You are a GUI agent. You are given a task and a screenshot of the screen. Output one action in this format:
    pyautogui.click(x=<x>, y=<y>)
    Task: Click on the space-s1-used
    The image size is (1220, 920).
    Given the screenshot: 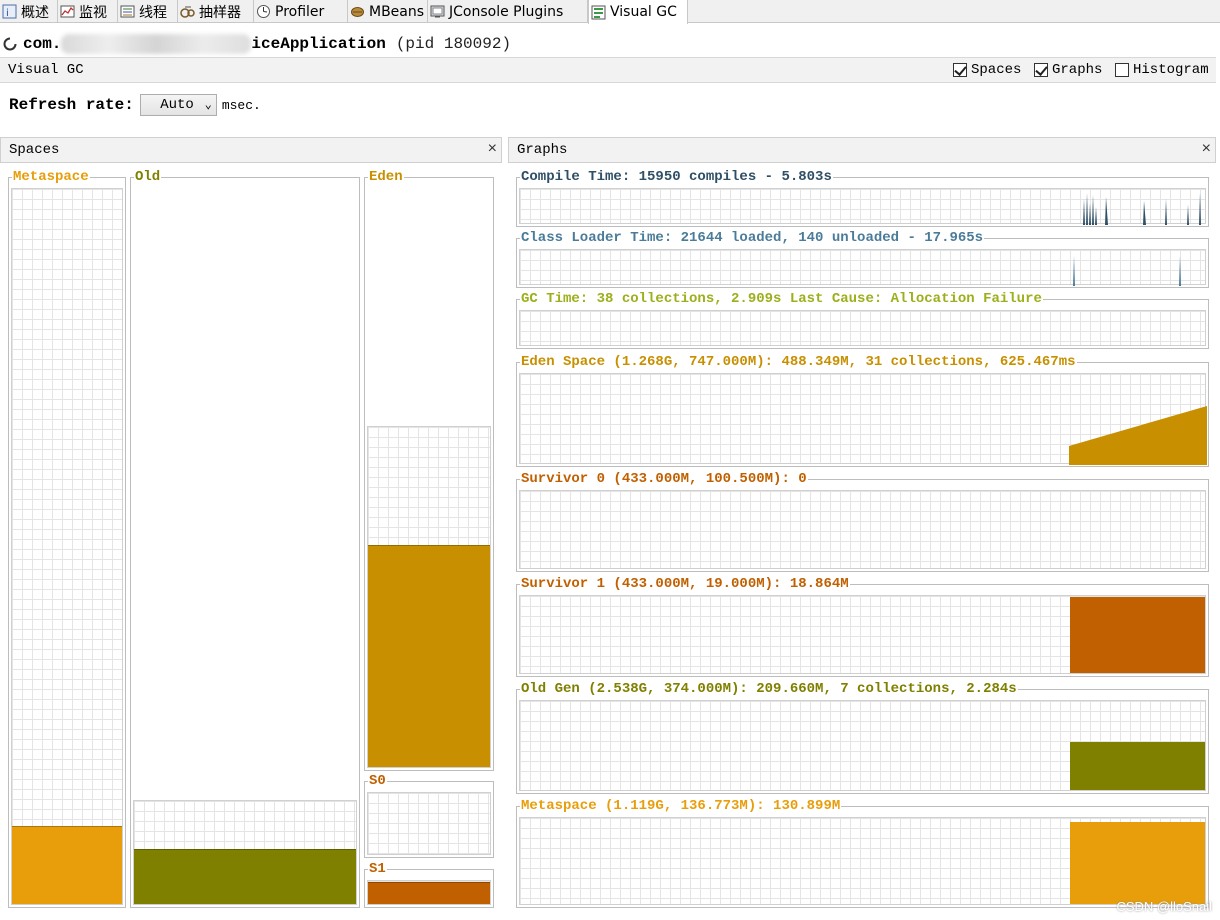 What is the action you would take?
    pyautogui.click(x=429, y=893)
    